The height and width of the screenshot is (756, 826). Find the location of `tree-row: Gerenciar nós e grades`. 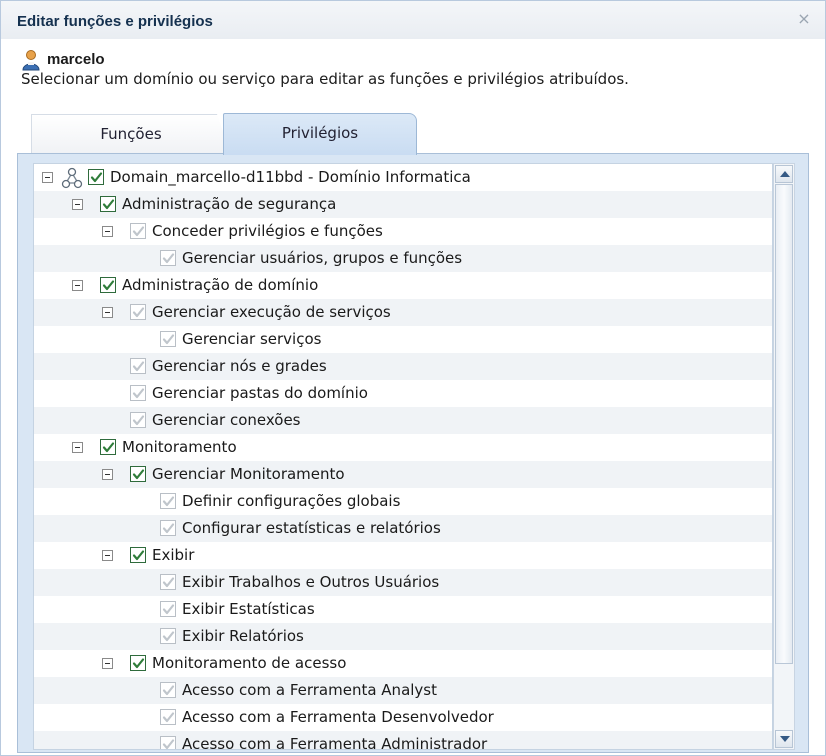

tree-row: Gerenciar nós e grades is located at coordinates (403, 366).